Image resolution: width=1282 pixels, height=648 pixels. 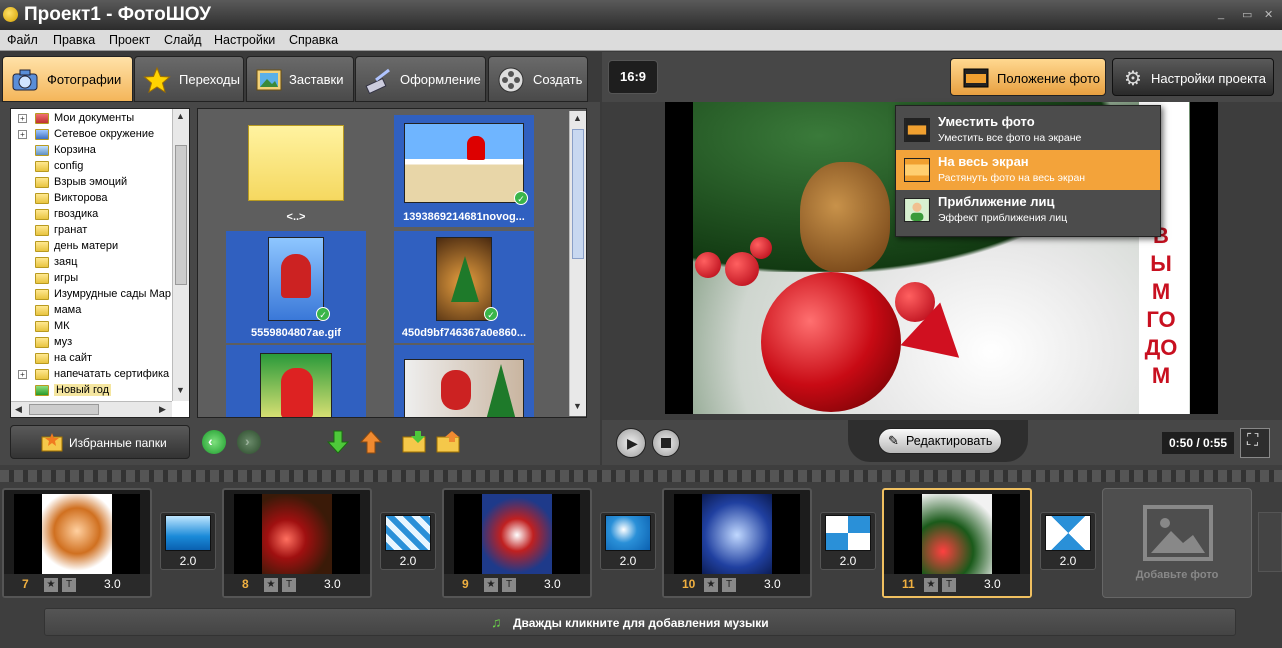 What do you see at coordinates (666, 443) in the screenshot?
I see `stop-button` at bounding box center [666, 443].